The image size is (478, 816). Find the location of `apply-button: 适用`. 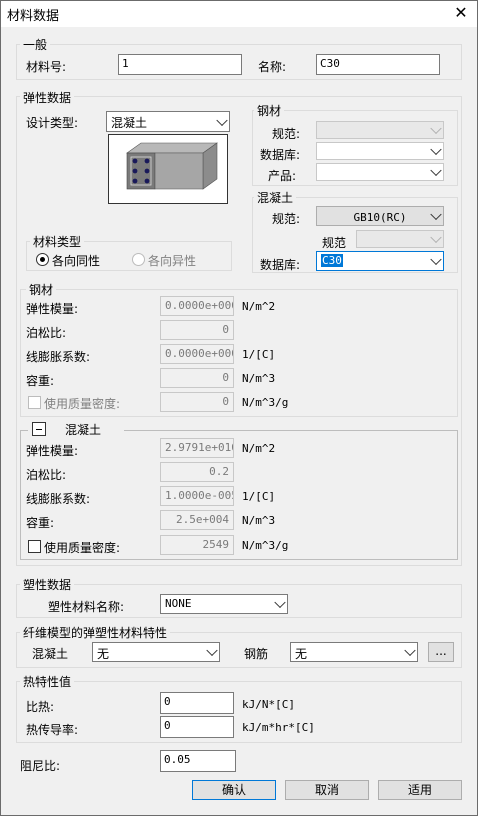

apply-button: 适用 is located at coordinates (420, 790).